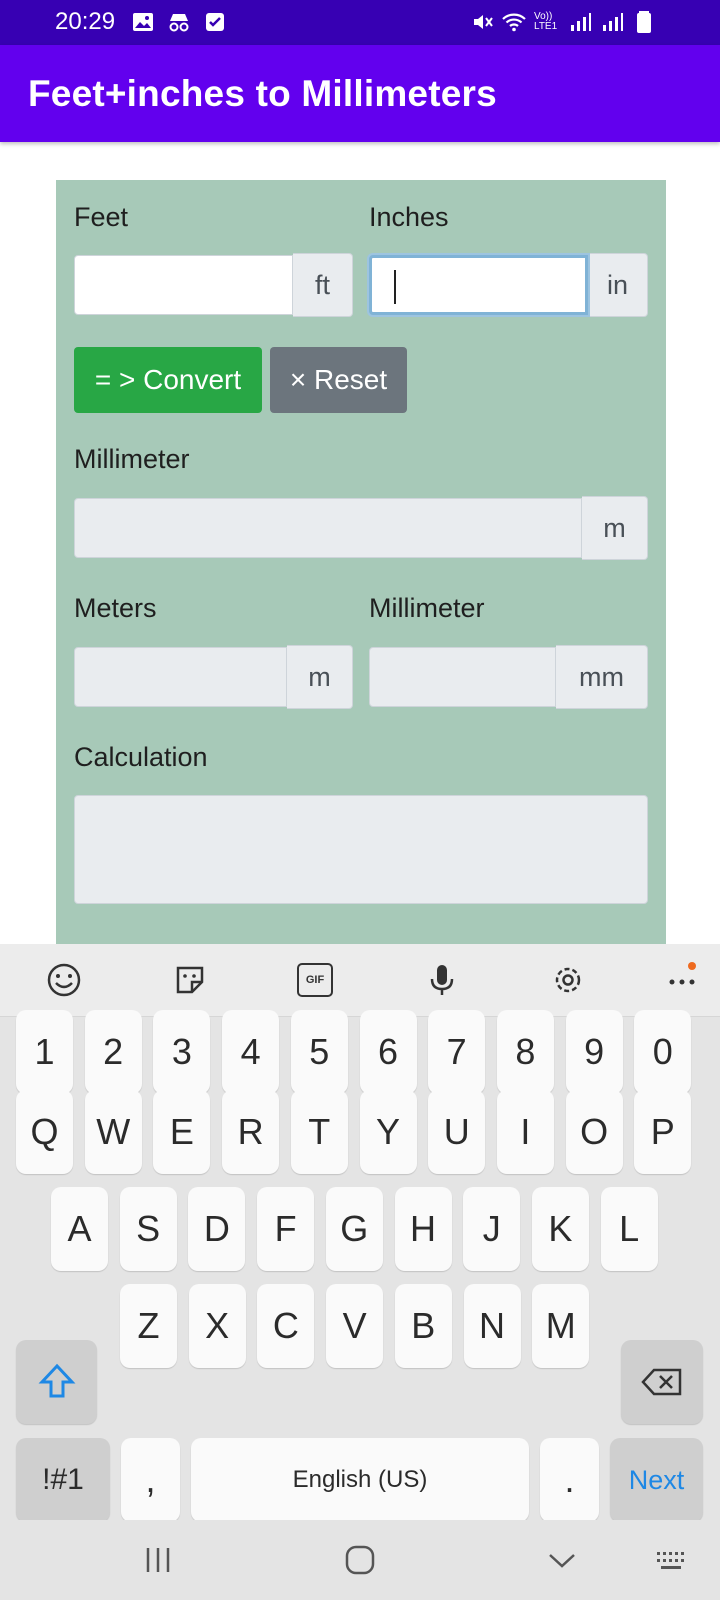 The width and height of the screenshot is (720, 1600). What do you see at coordinates (63, 1480) in the screenshot?
I see `symbols-key: !#1` at bounding box center [63, 1480].